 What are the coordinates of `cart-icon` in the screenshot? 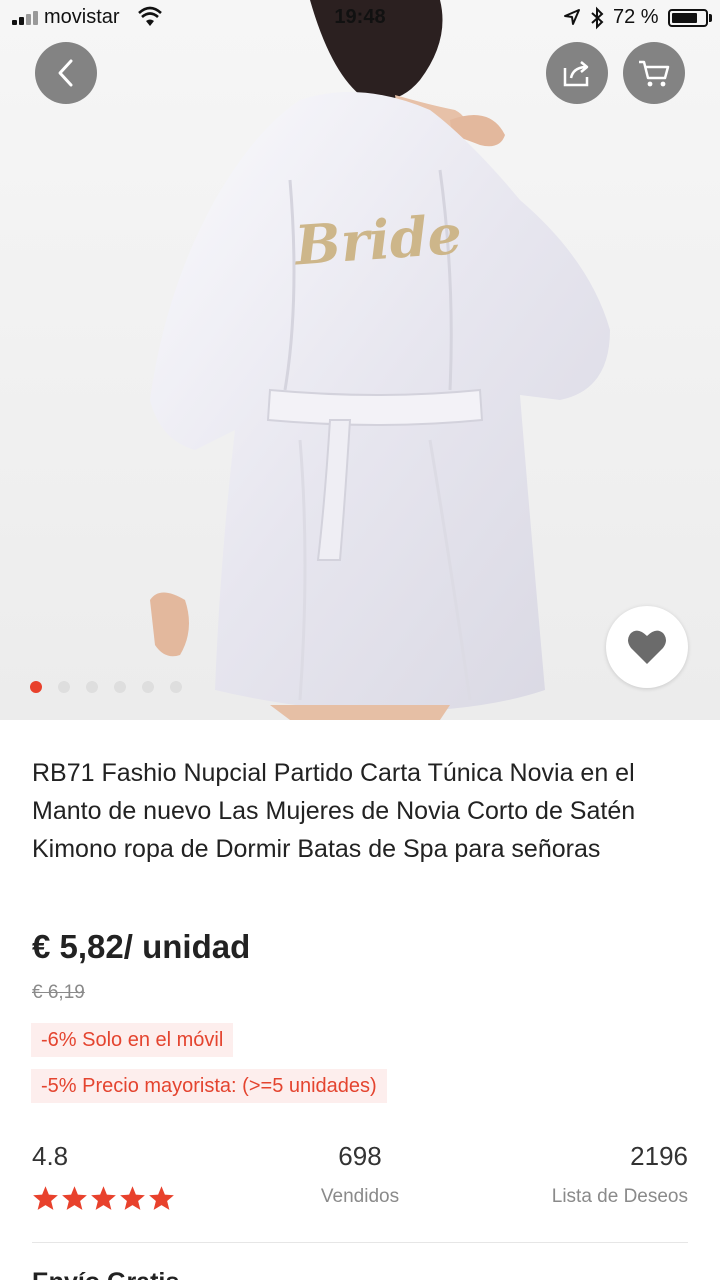 It's located at (654, 73).